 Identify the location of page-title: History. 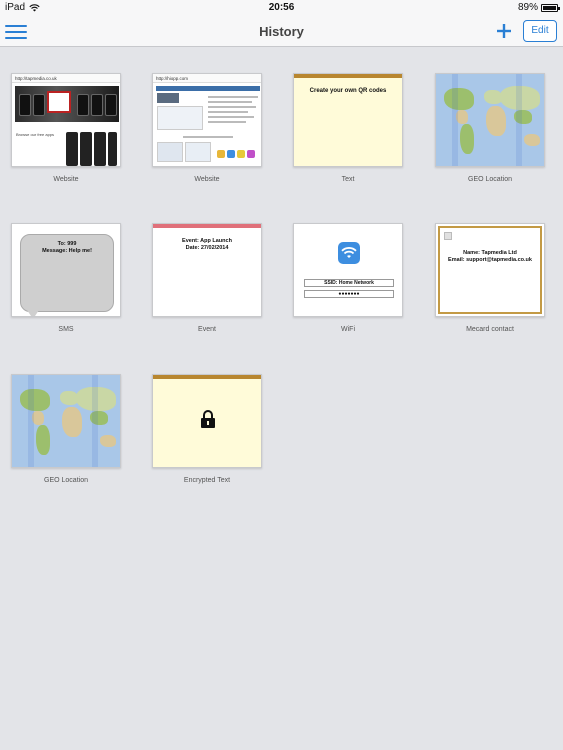
(281, 31).